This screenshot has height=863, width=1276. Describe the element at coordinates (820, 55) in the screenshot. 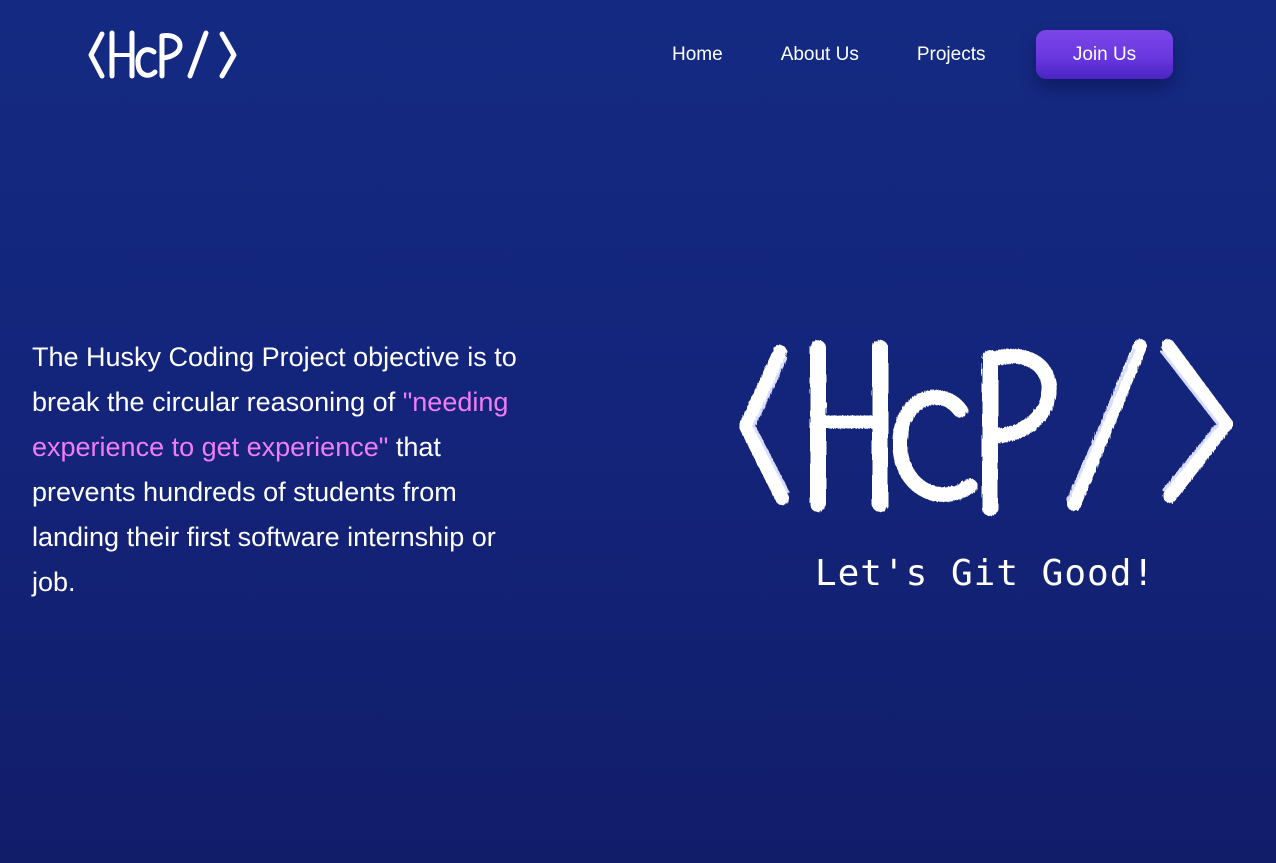

I see `nav-link-about-us: About Us` at that location.